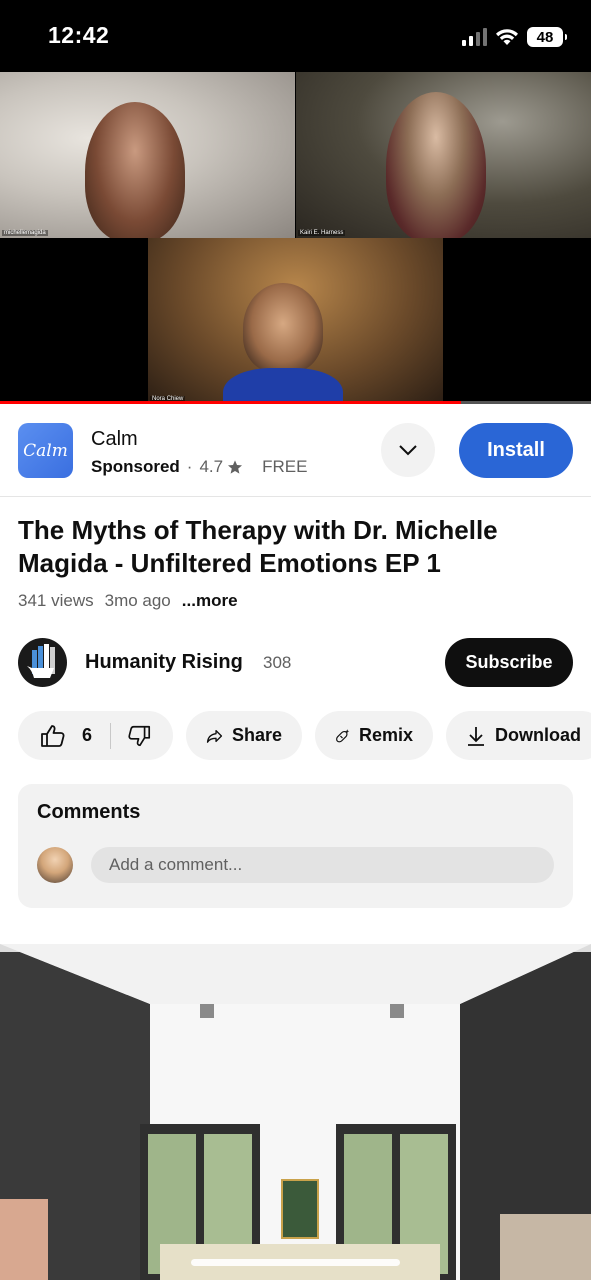 Image resolution: width=591 pixels, height=1280 pixels. Describe the element at coordinates (66, 736) in the screenshot. I see `like-button: 6` at that location.